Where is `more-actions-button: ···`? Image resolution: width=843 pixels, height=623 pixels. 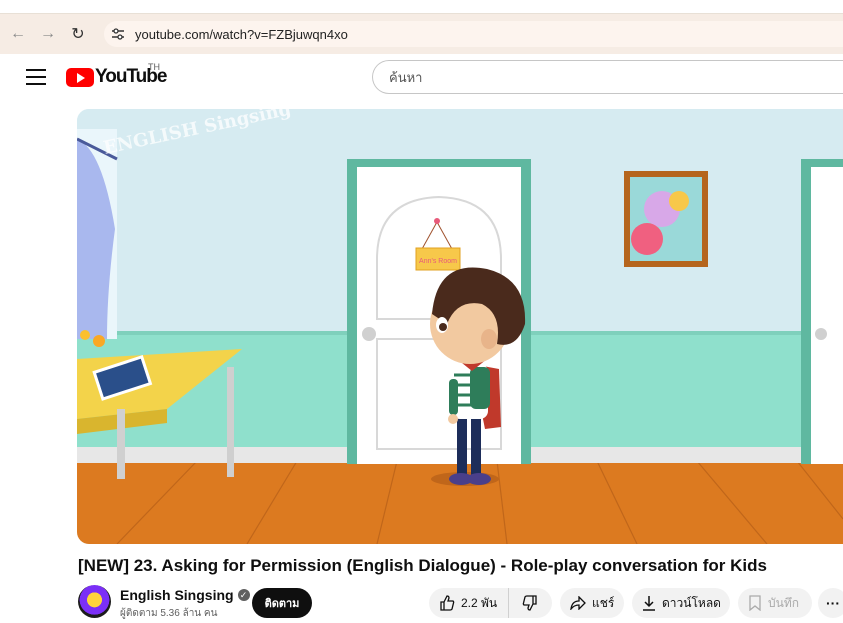
more-actions-button: ··· is located at coordinates (830, 603).